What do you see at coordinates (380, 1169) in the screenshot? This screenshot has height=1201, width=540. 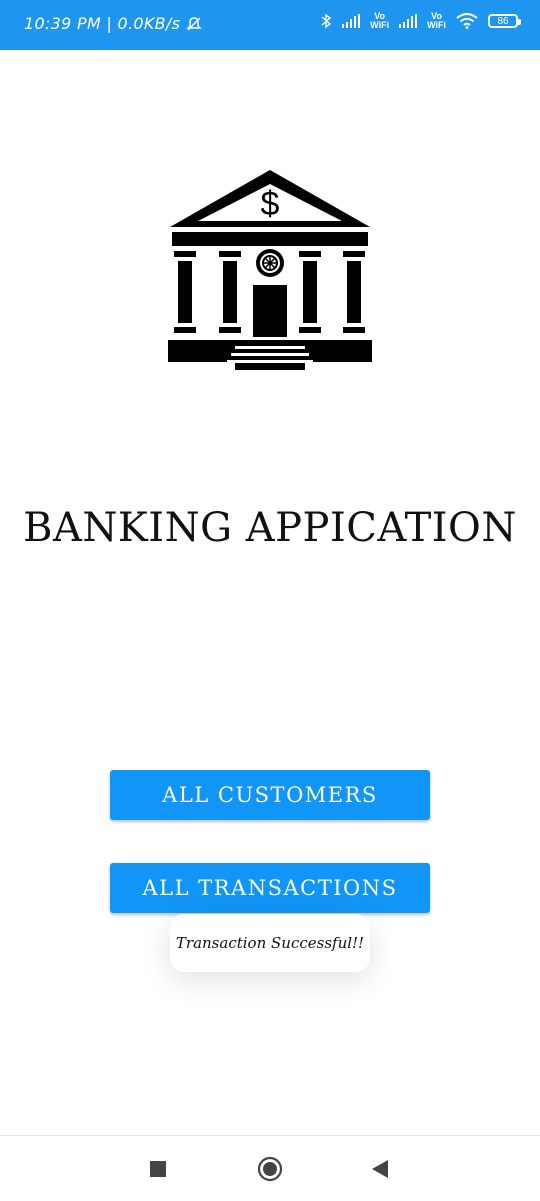 I see `back-triangle-icon` at bounding box center [380, 1169].